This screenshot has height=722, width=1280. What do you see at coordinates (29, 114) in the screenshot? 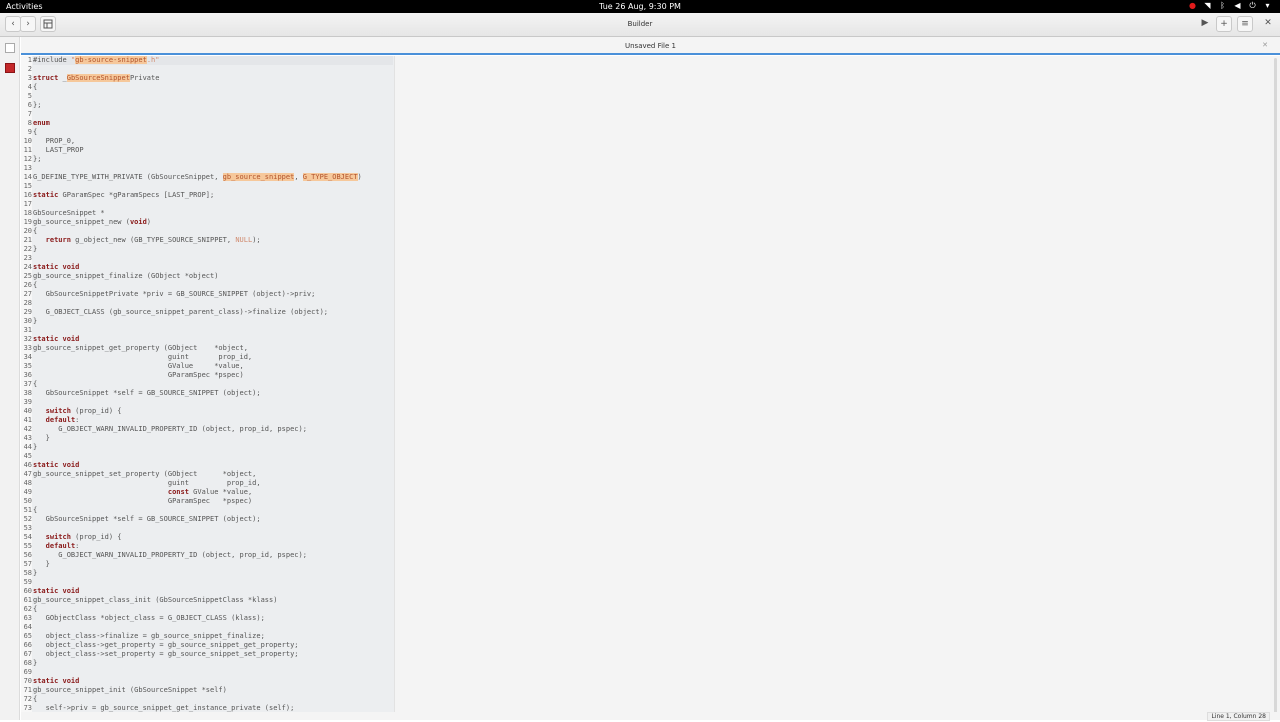
I see `line-number: 7` at bounding box center [29, 114].